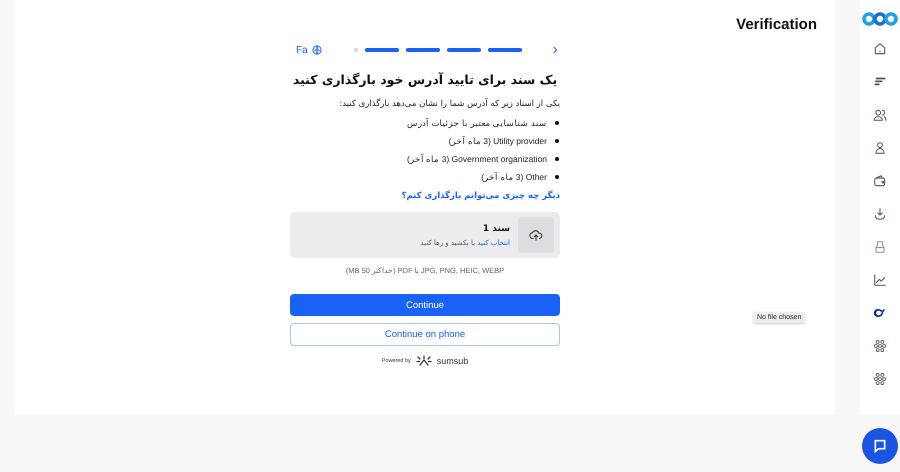 The width and height of the screenshot is (900, 472). Describe the element at coordinates (880, 214) in the screenshot. I see `download-icon` at that location.